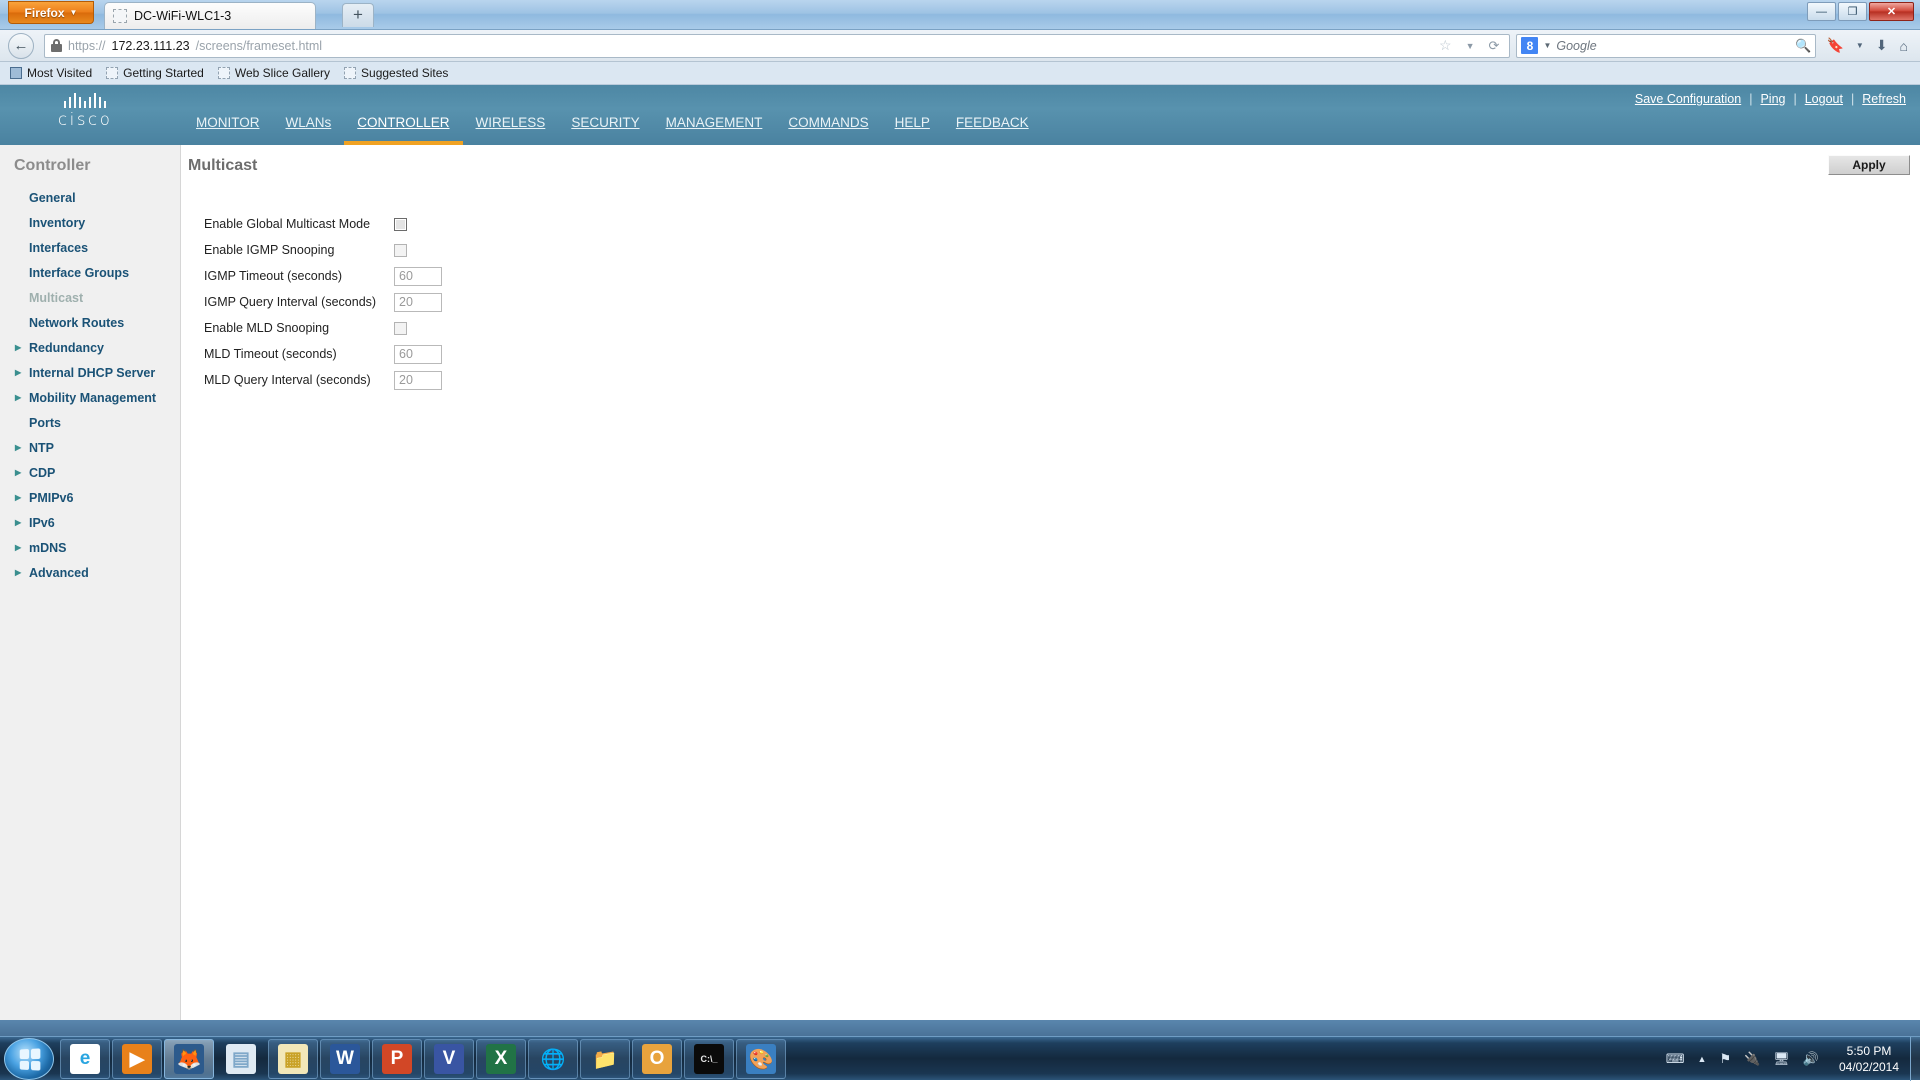 The image size is (1920, 1081). I want to click on sidebar-item-network-routes: Network Routes, so click(90, 322).